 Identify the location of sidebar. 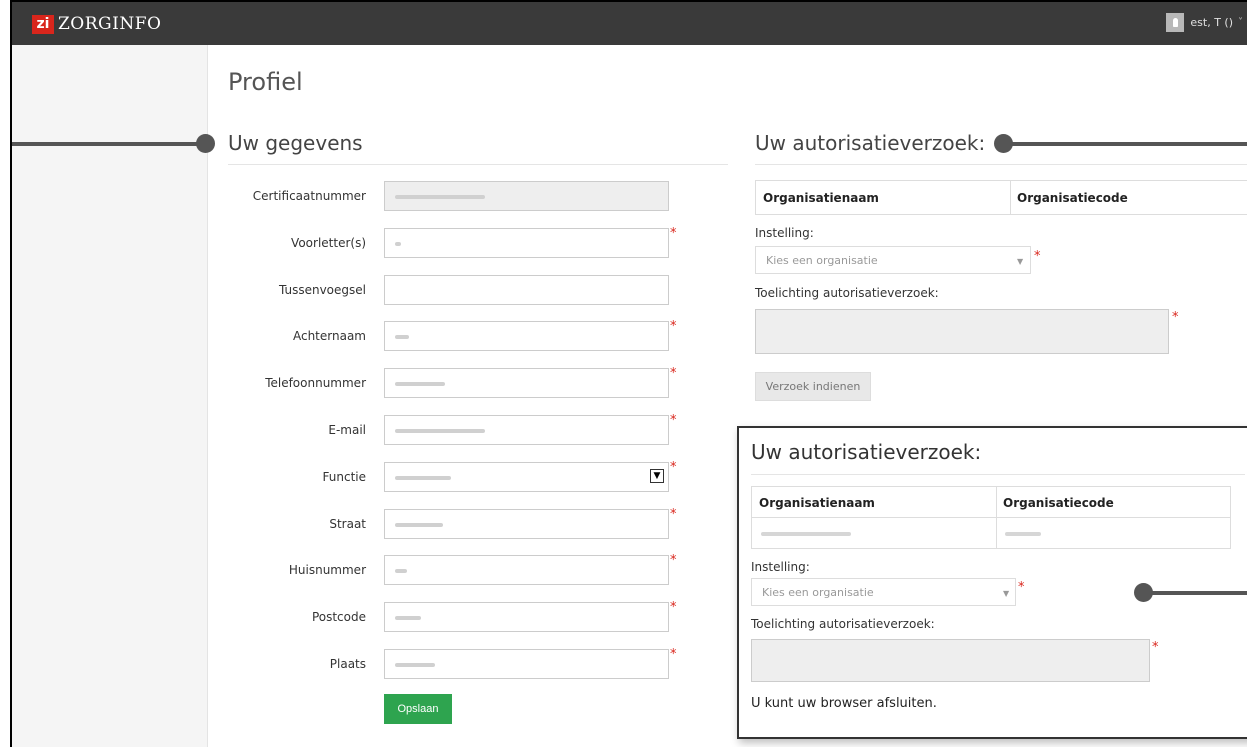
(110, 396).